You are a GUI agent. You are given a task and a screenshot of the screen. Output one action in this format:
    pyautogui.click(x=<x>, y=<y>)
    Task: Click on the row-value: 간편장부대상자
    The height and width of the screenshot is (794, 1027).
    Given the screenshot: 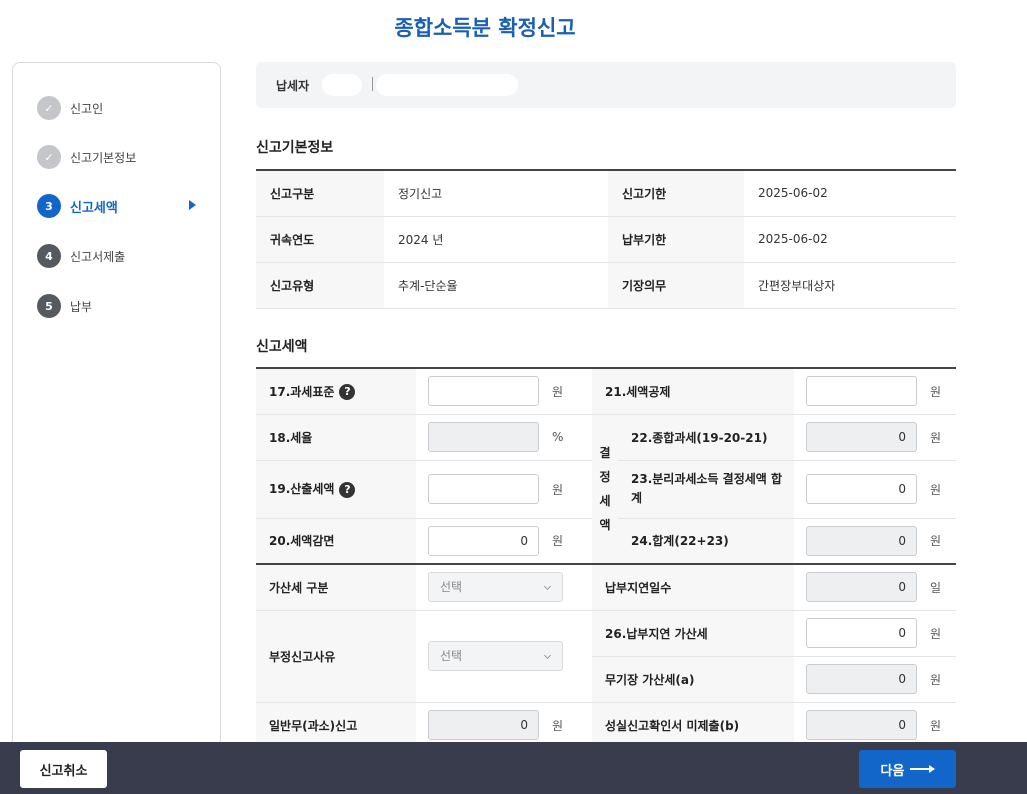 What is the action you would take?
    pyautogui.click(x=850, y=285)
    